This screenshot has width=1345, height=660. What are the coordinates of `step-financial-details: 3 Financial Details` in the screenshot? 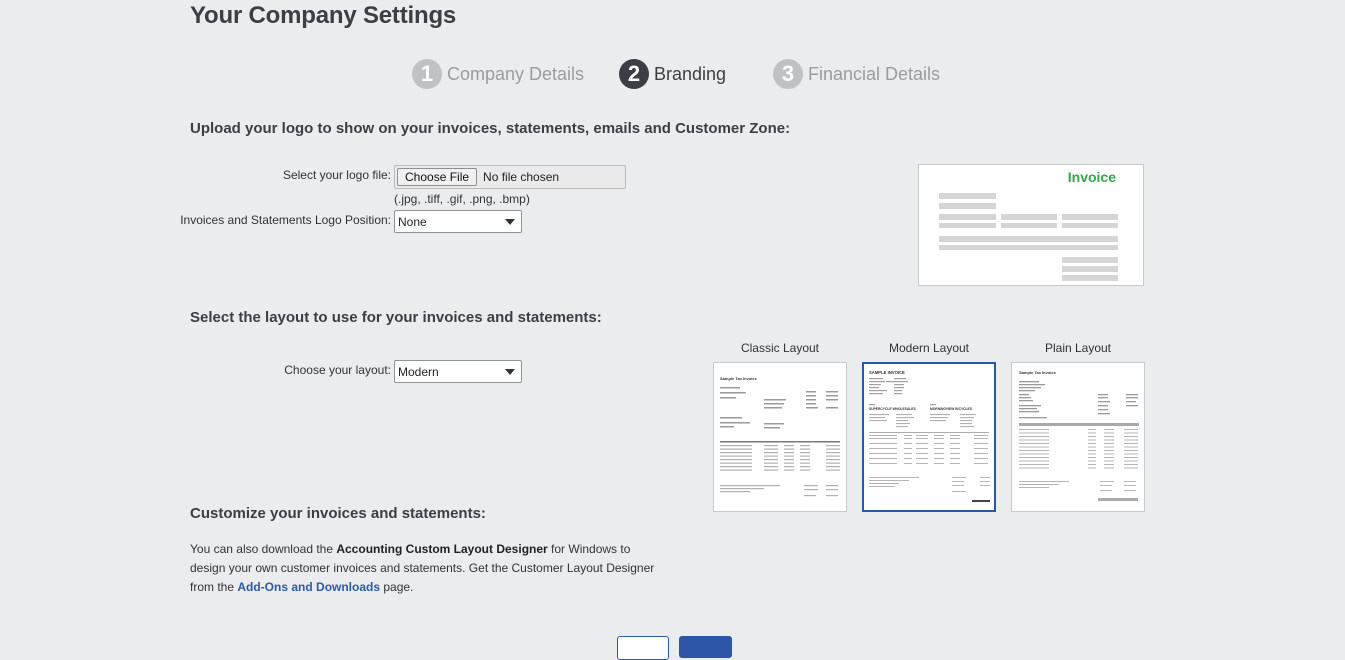 It's located at (856, 74).